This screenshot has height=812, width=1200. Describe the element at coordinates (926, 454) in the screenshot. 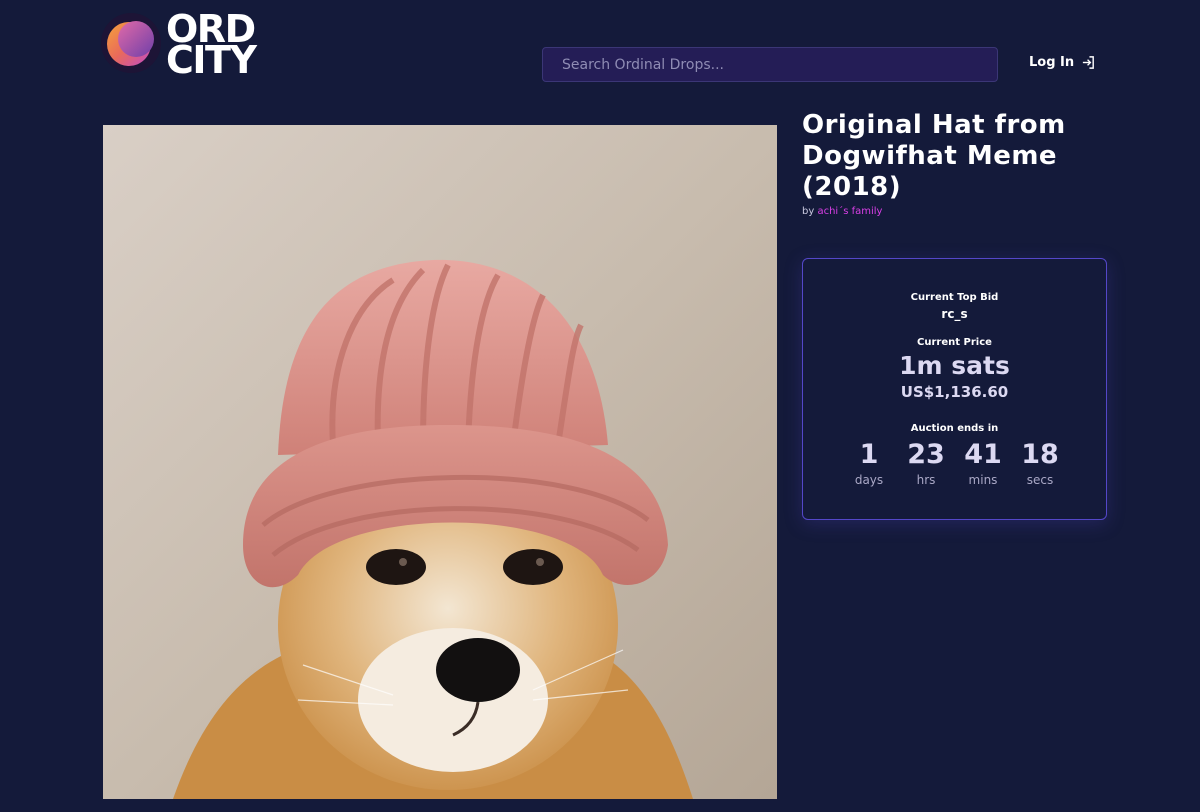

I see `countdown-value: 23` at that location.